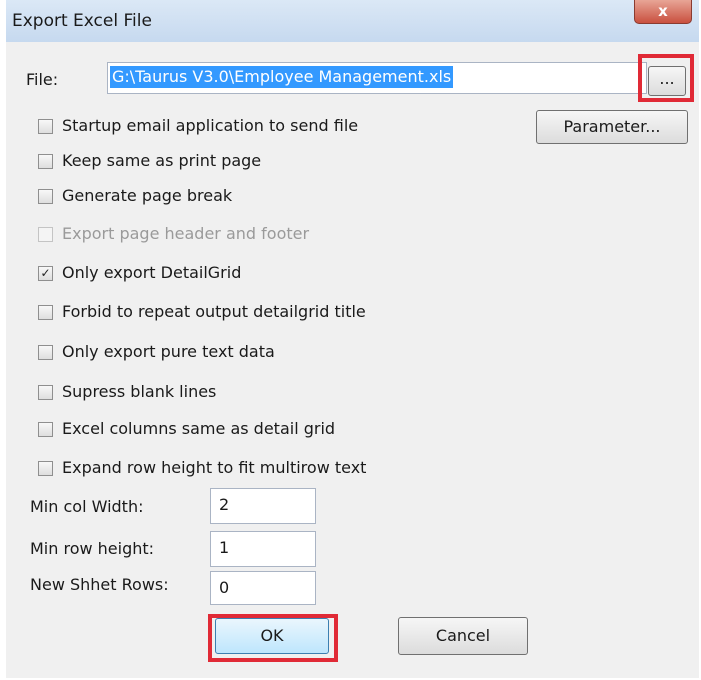 Image resolution: width=701 pixels, height=680 pixels. What do you see at coordinates (273, 638) in the screenshot?
I see `ok-highlight` at bounding box center [273, 638].